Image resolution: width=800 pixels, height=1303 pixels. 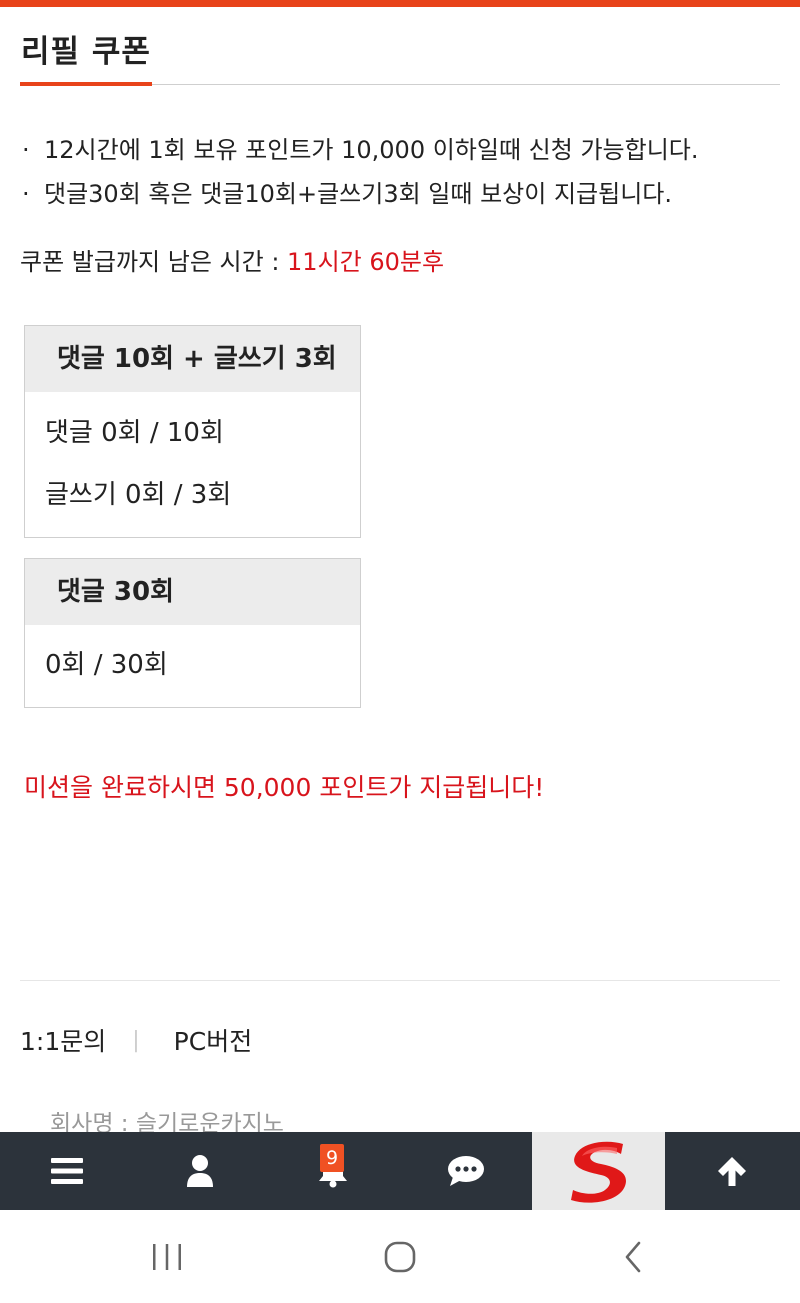 I want to click on inquiry-link: 1:1문의, so click(x=63, y=1040).